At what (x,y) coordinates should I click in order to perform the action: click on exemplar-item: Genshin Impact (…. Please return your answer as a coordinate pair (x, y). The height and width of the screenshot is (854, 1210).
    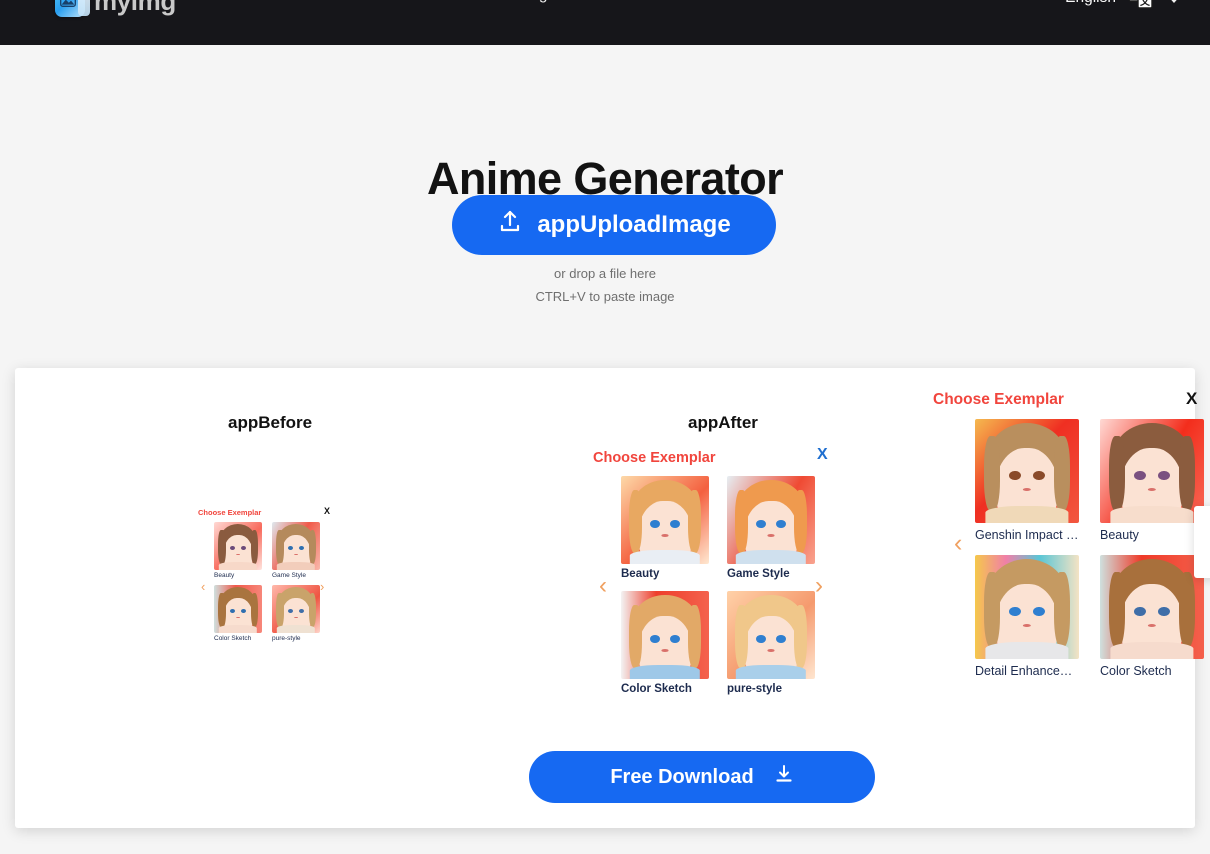
    Looking at the image, I should click on (1027, 480).